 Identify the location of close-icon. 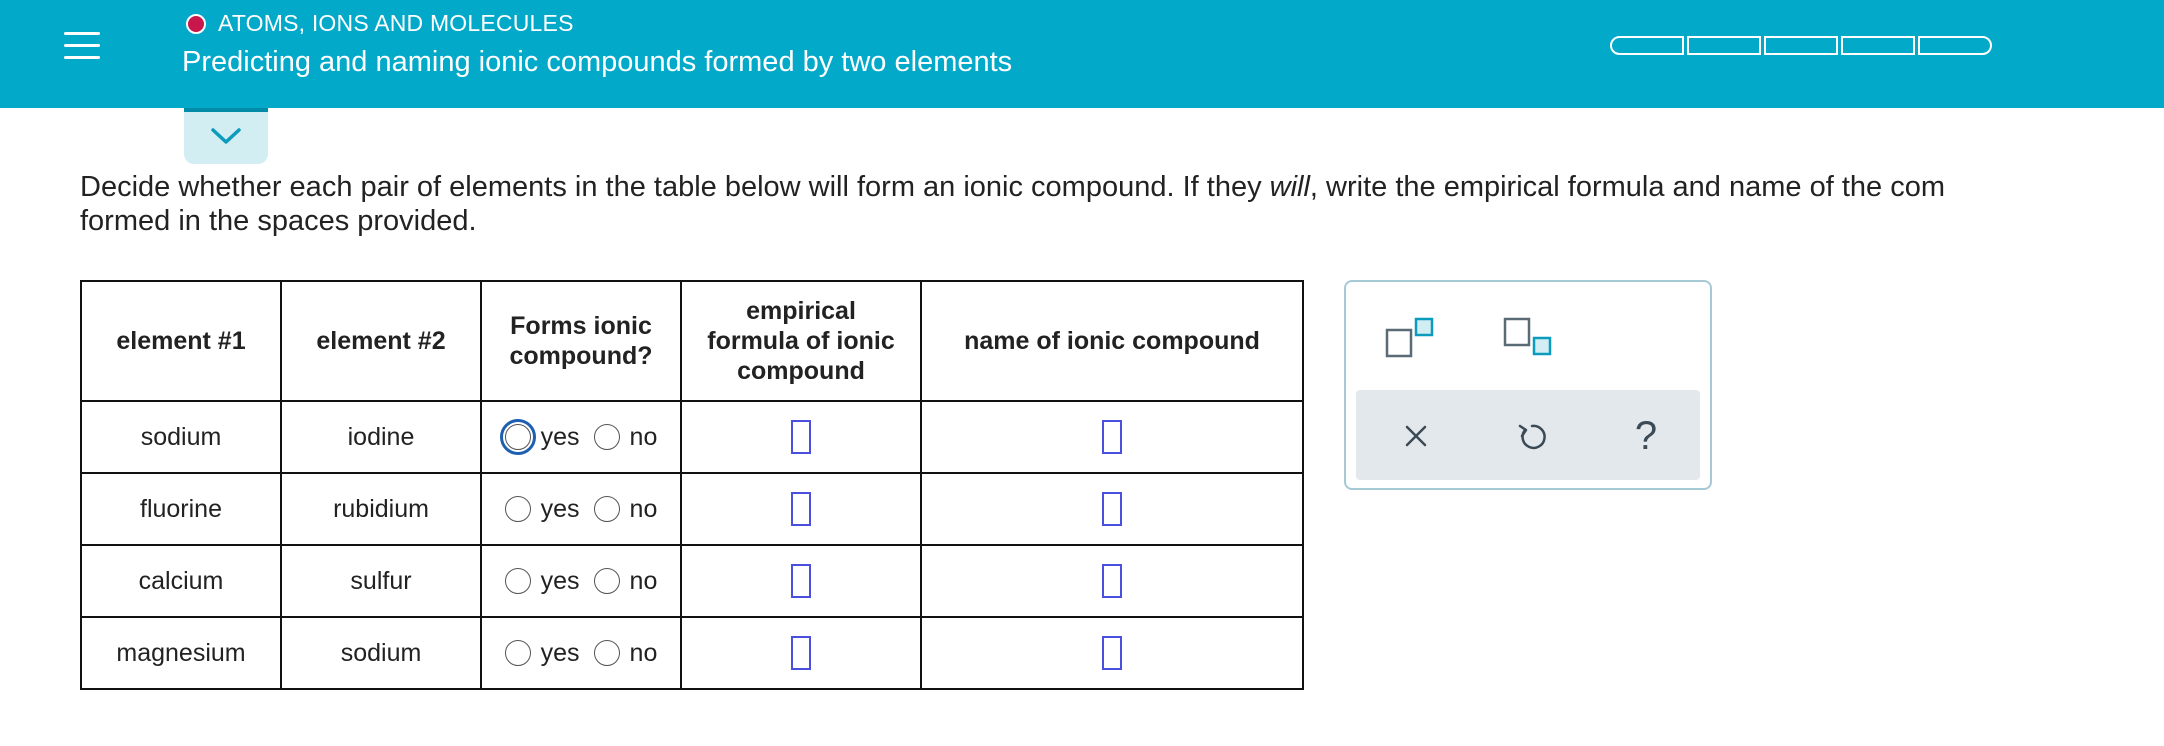
(1416, 436).